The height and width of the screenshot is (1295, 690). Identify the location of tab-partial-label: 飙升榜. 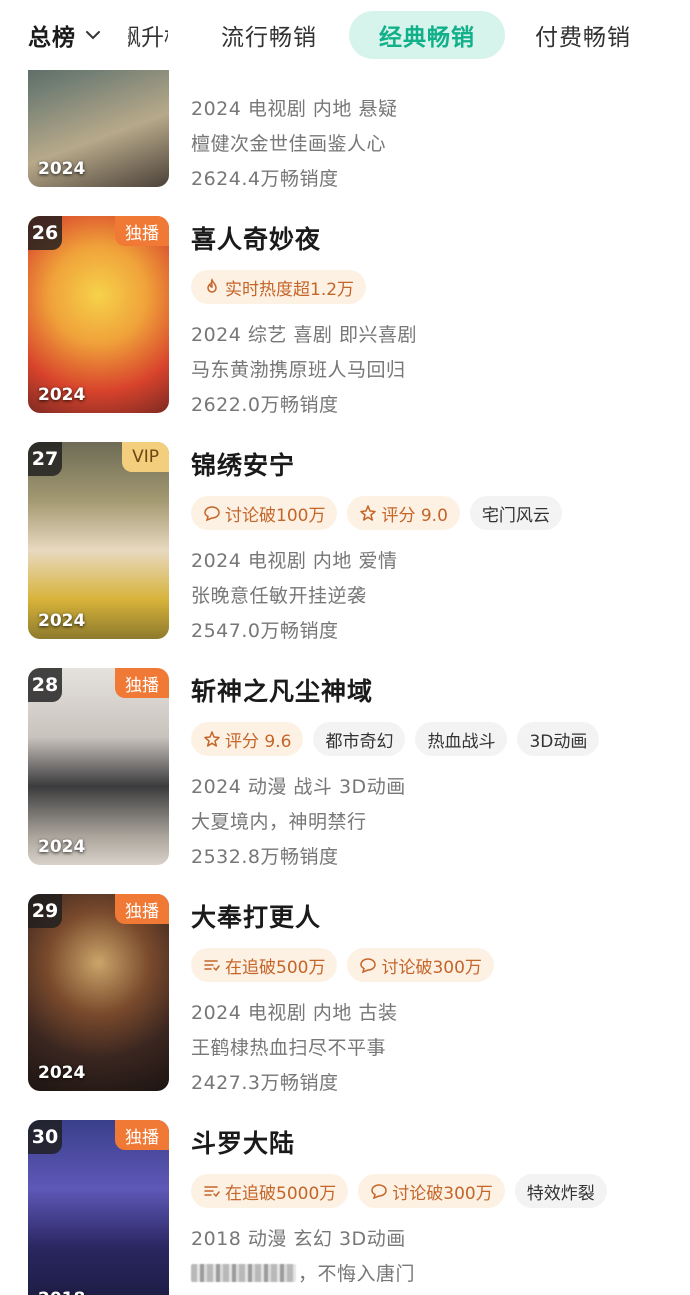
(148, 38).